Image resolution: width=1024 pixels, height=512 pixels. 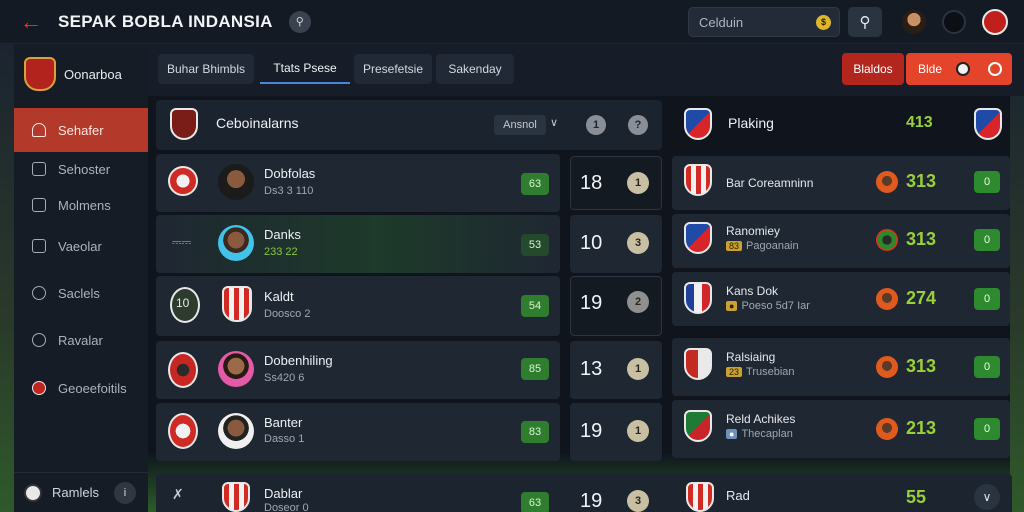 I want to click on primary-action-button: Blaldos, so click(x=873, y=69).